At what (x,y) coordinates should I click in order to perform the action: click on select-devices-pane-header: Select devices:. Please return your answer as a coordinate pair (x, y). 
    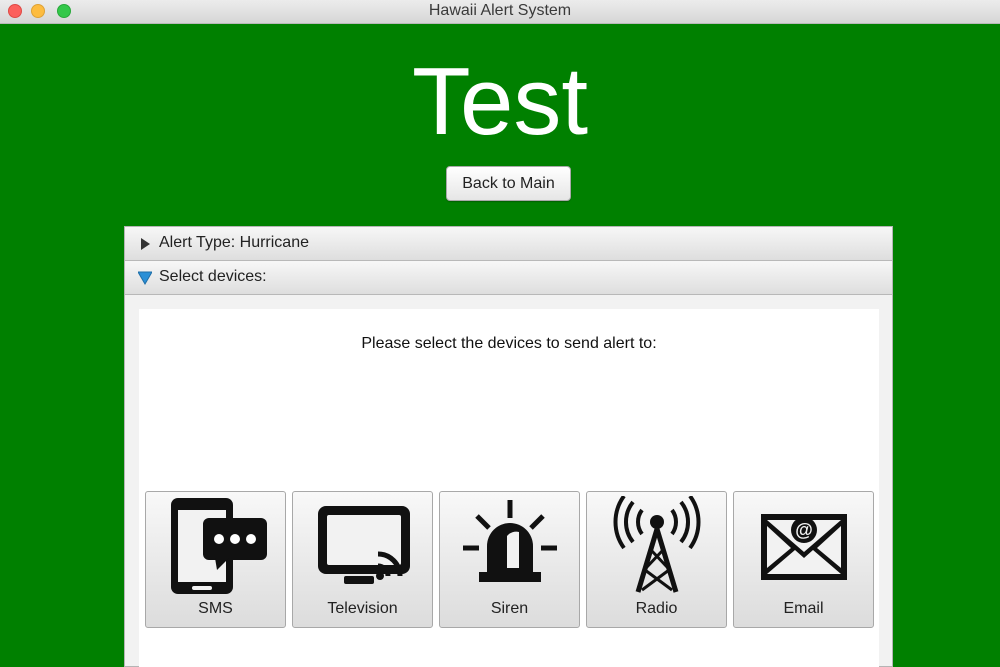
    Looking at the image, I should click on (508, 278).